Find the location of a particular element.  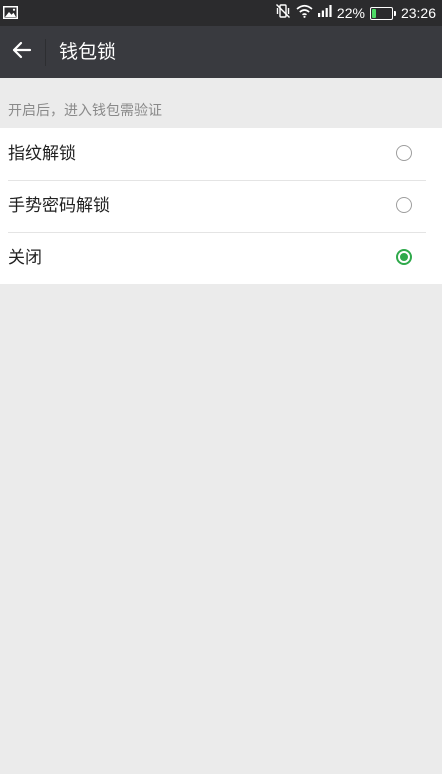

option-gesture-unlock: 手势密码解锁 is located at coordinates (221, 206).